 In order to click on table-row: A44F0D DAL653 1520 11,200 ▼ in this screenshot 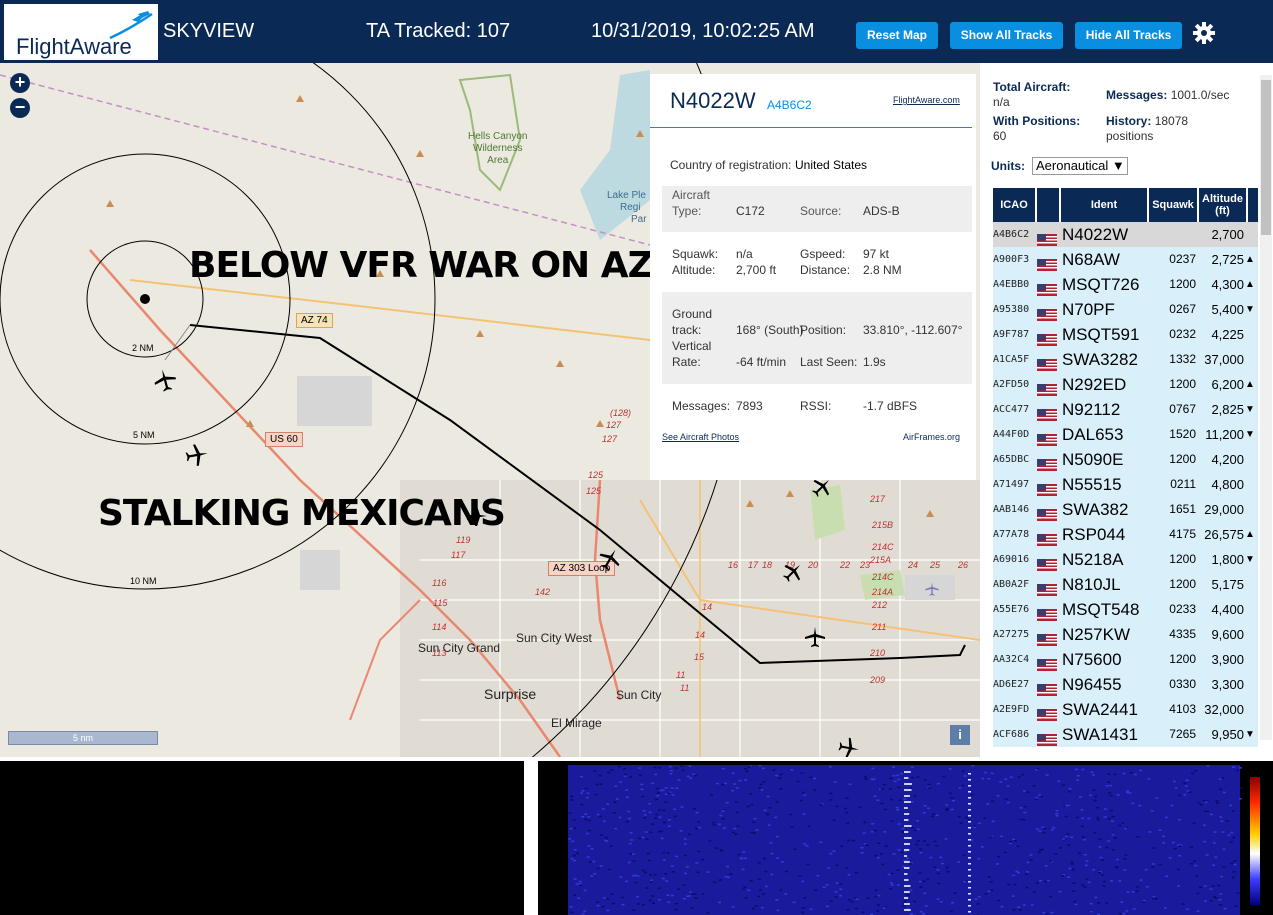, I will do `click(1125, 434)`.